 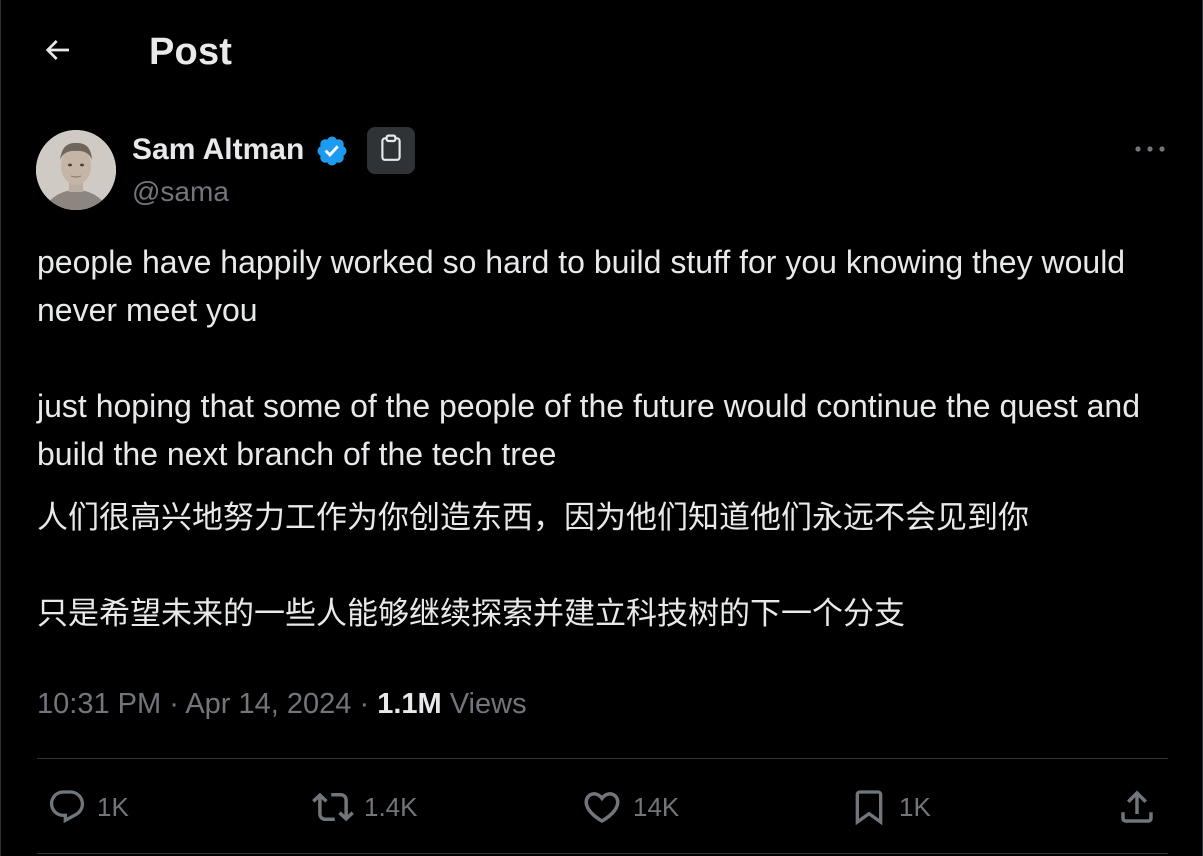 I want to click on views-count: 1.1M, so click(x=409, y=704).